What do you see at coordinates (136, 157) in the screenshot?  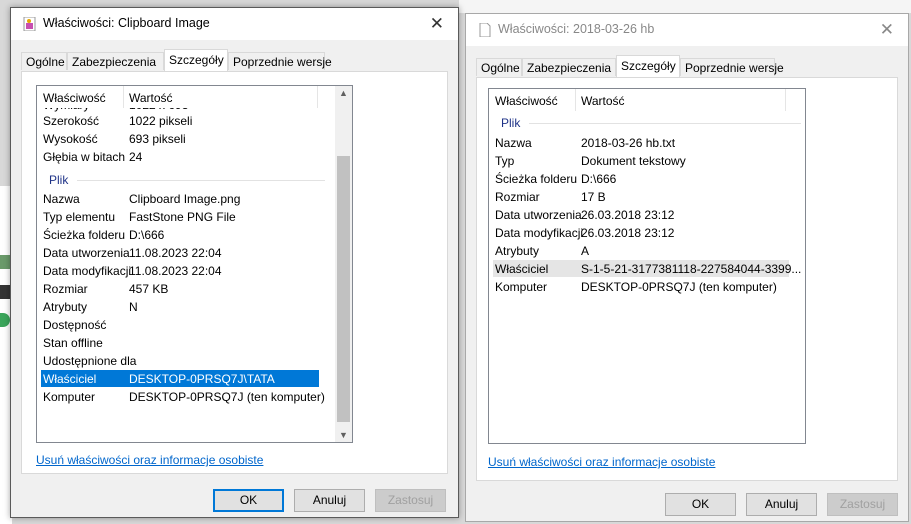 I see `row-value: 24` at bounding box center [136, 157].